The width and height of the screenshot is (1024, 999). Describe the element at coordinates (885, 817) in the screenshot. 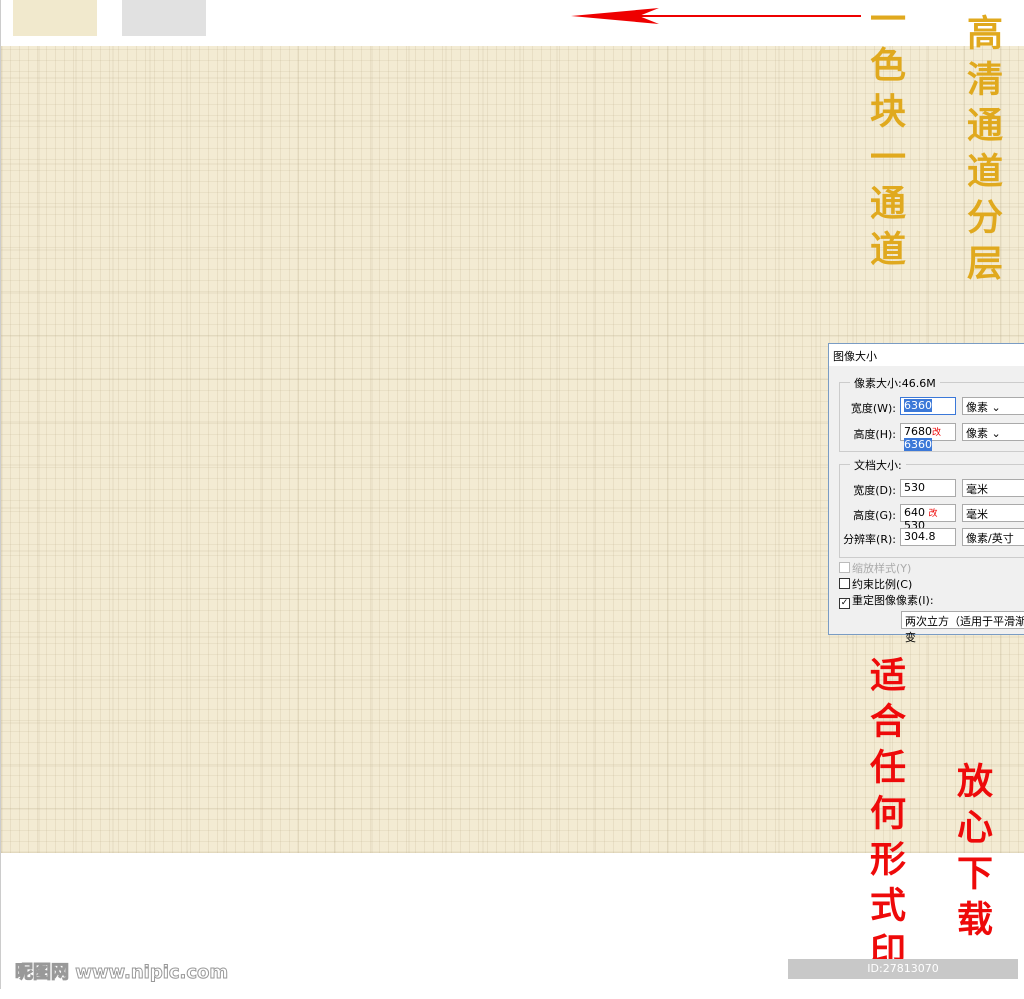

I see `annotation-red-left: 适合任何形式印` at that location.